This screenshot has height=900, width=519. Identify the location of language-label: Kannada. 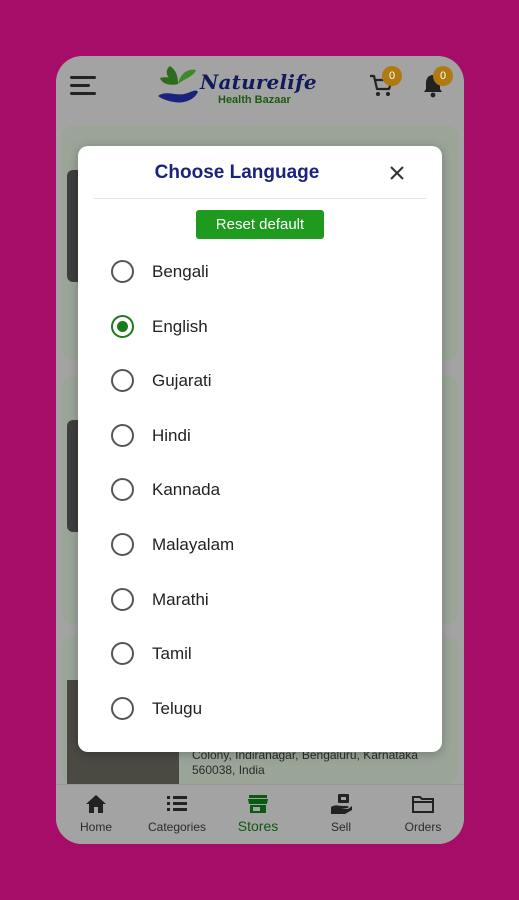
(186, 490).